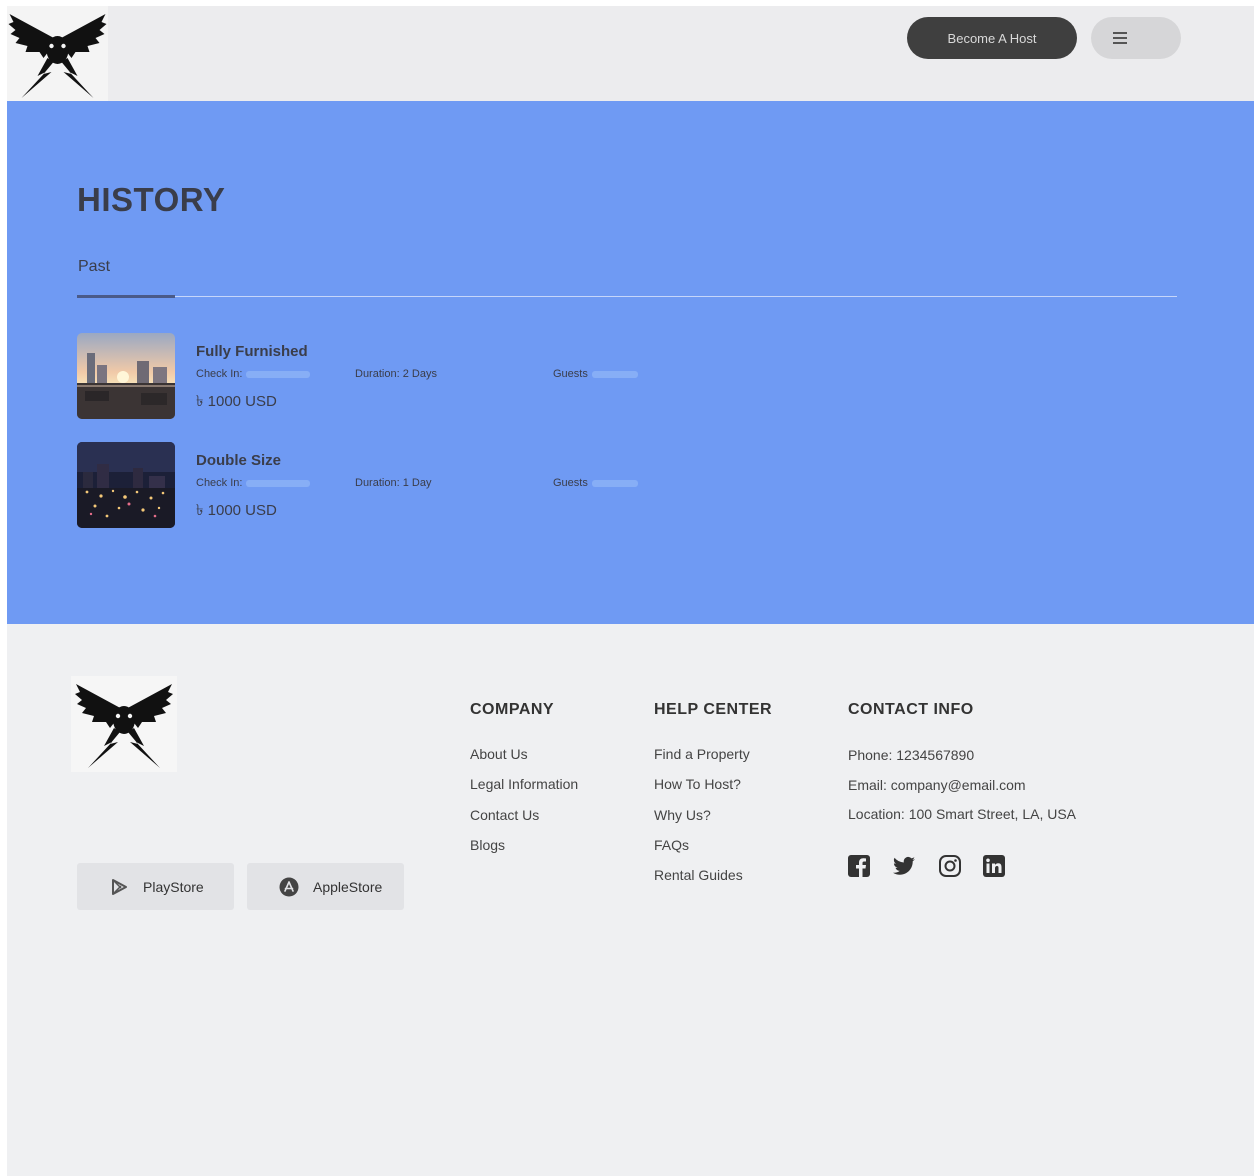 This screenshot has height=1176, width=1257. Describe the element at coordinates (911, 755) in the screenshot. I see `contact-phone: Phone: 1234567890` at that location.